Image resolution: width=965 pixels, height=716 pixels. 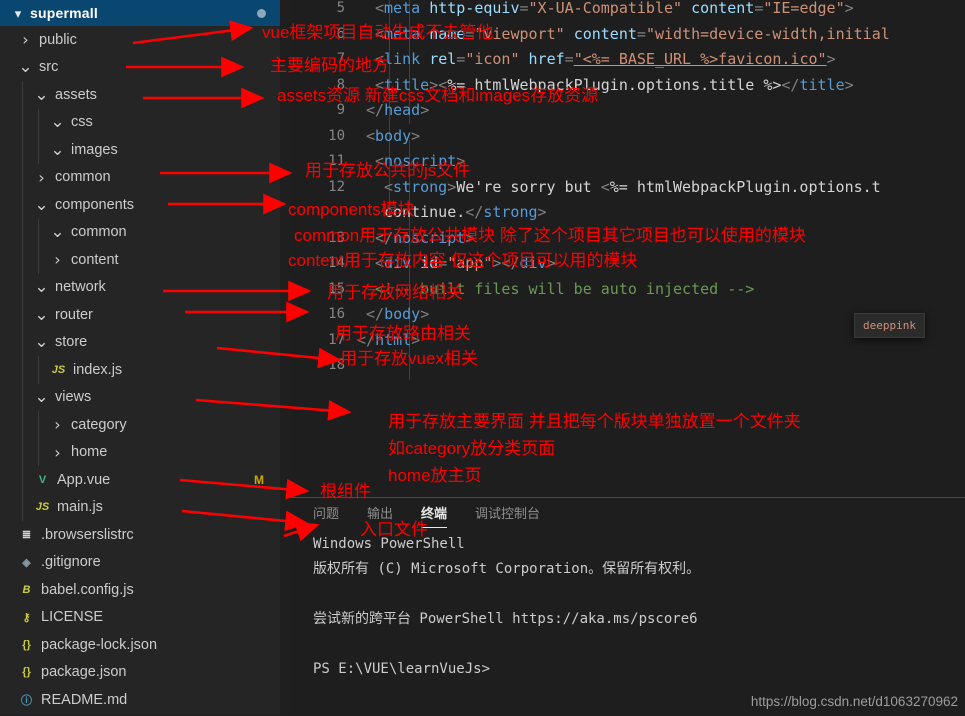 I want to click on code-line-text: <div id="app"></div>, so click(x=465, y=263).